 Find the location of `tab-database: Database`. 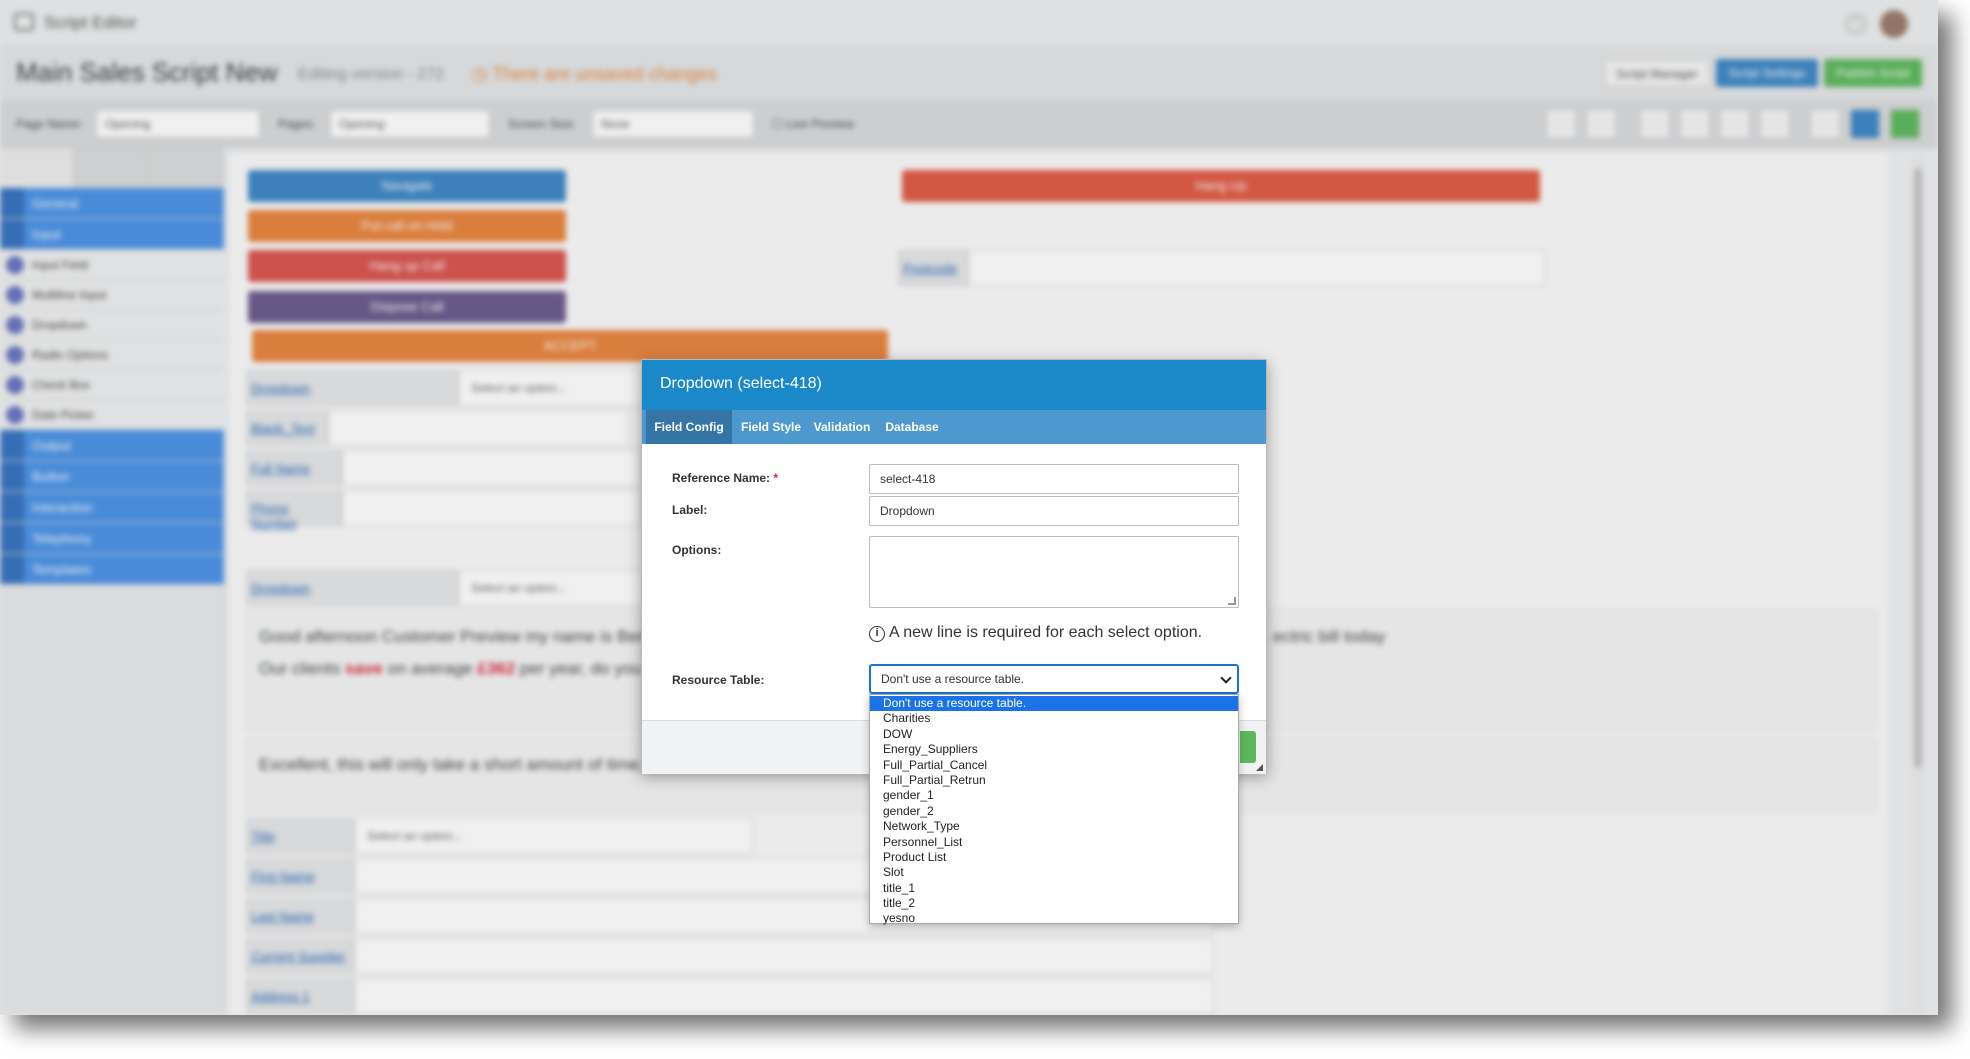

tab-database: Database is located at coordinates (912, 427).